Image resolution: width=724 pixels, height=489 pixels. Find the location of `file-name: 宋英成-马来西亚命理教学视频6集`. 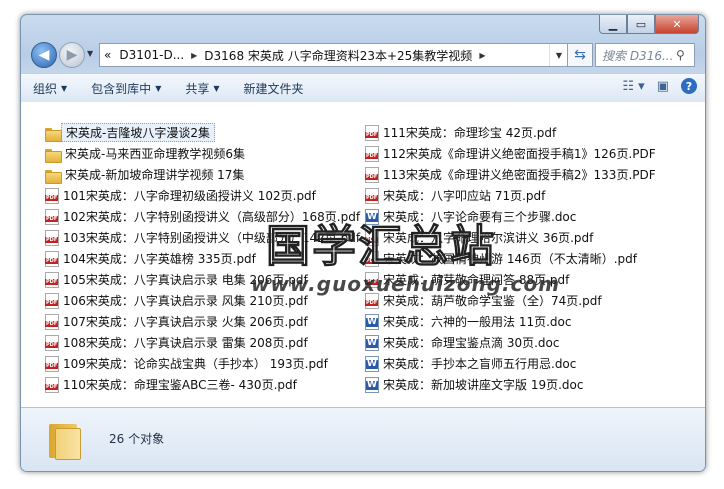

file-name: 宋英成-马来西亚命理教学视频6集 is located at coordinates (155, 154).